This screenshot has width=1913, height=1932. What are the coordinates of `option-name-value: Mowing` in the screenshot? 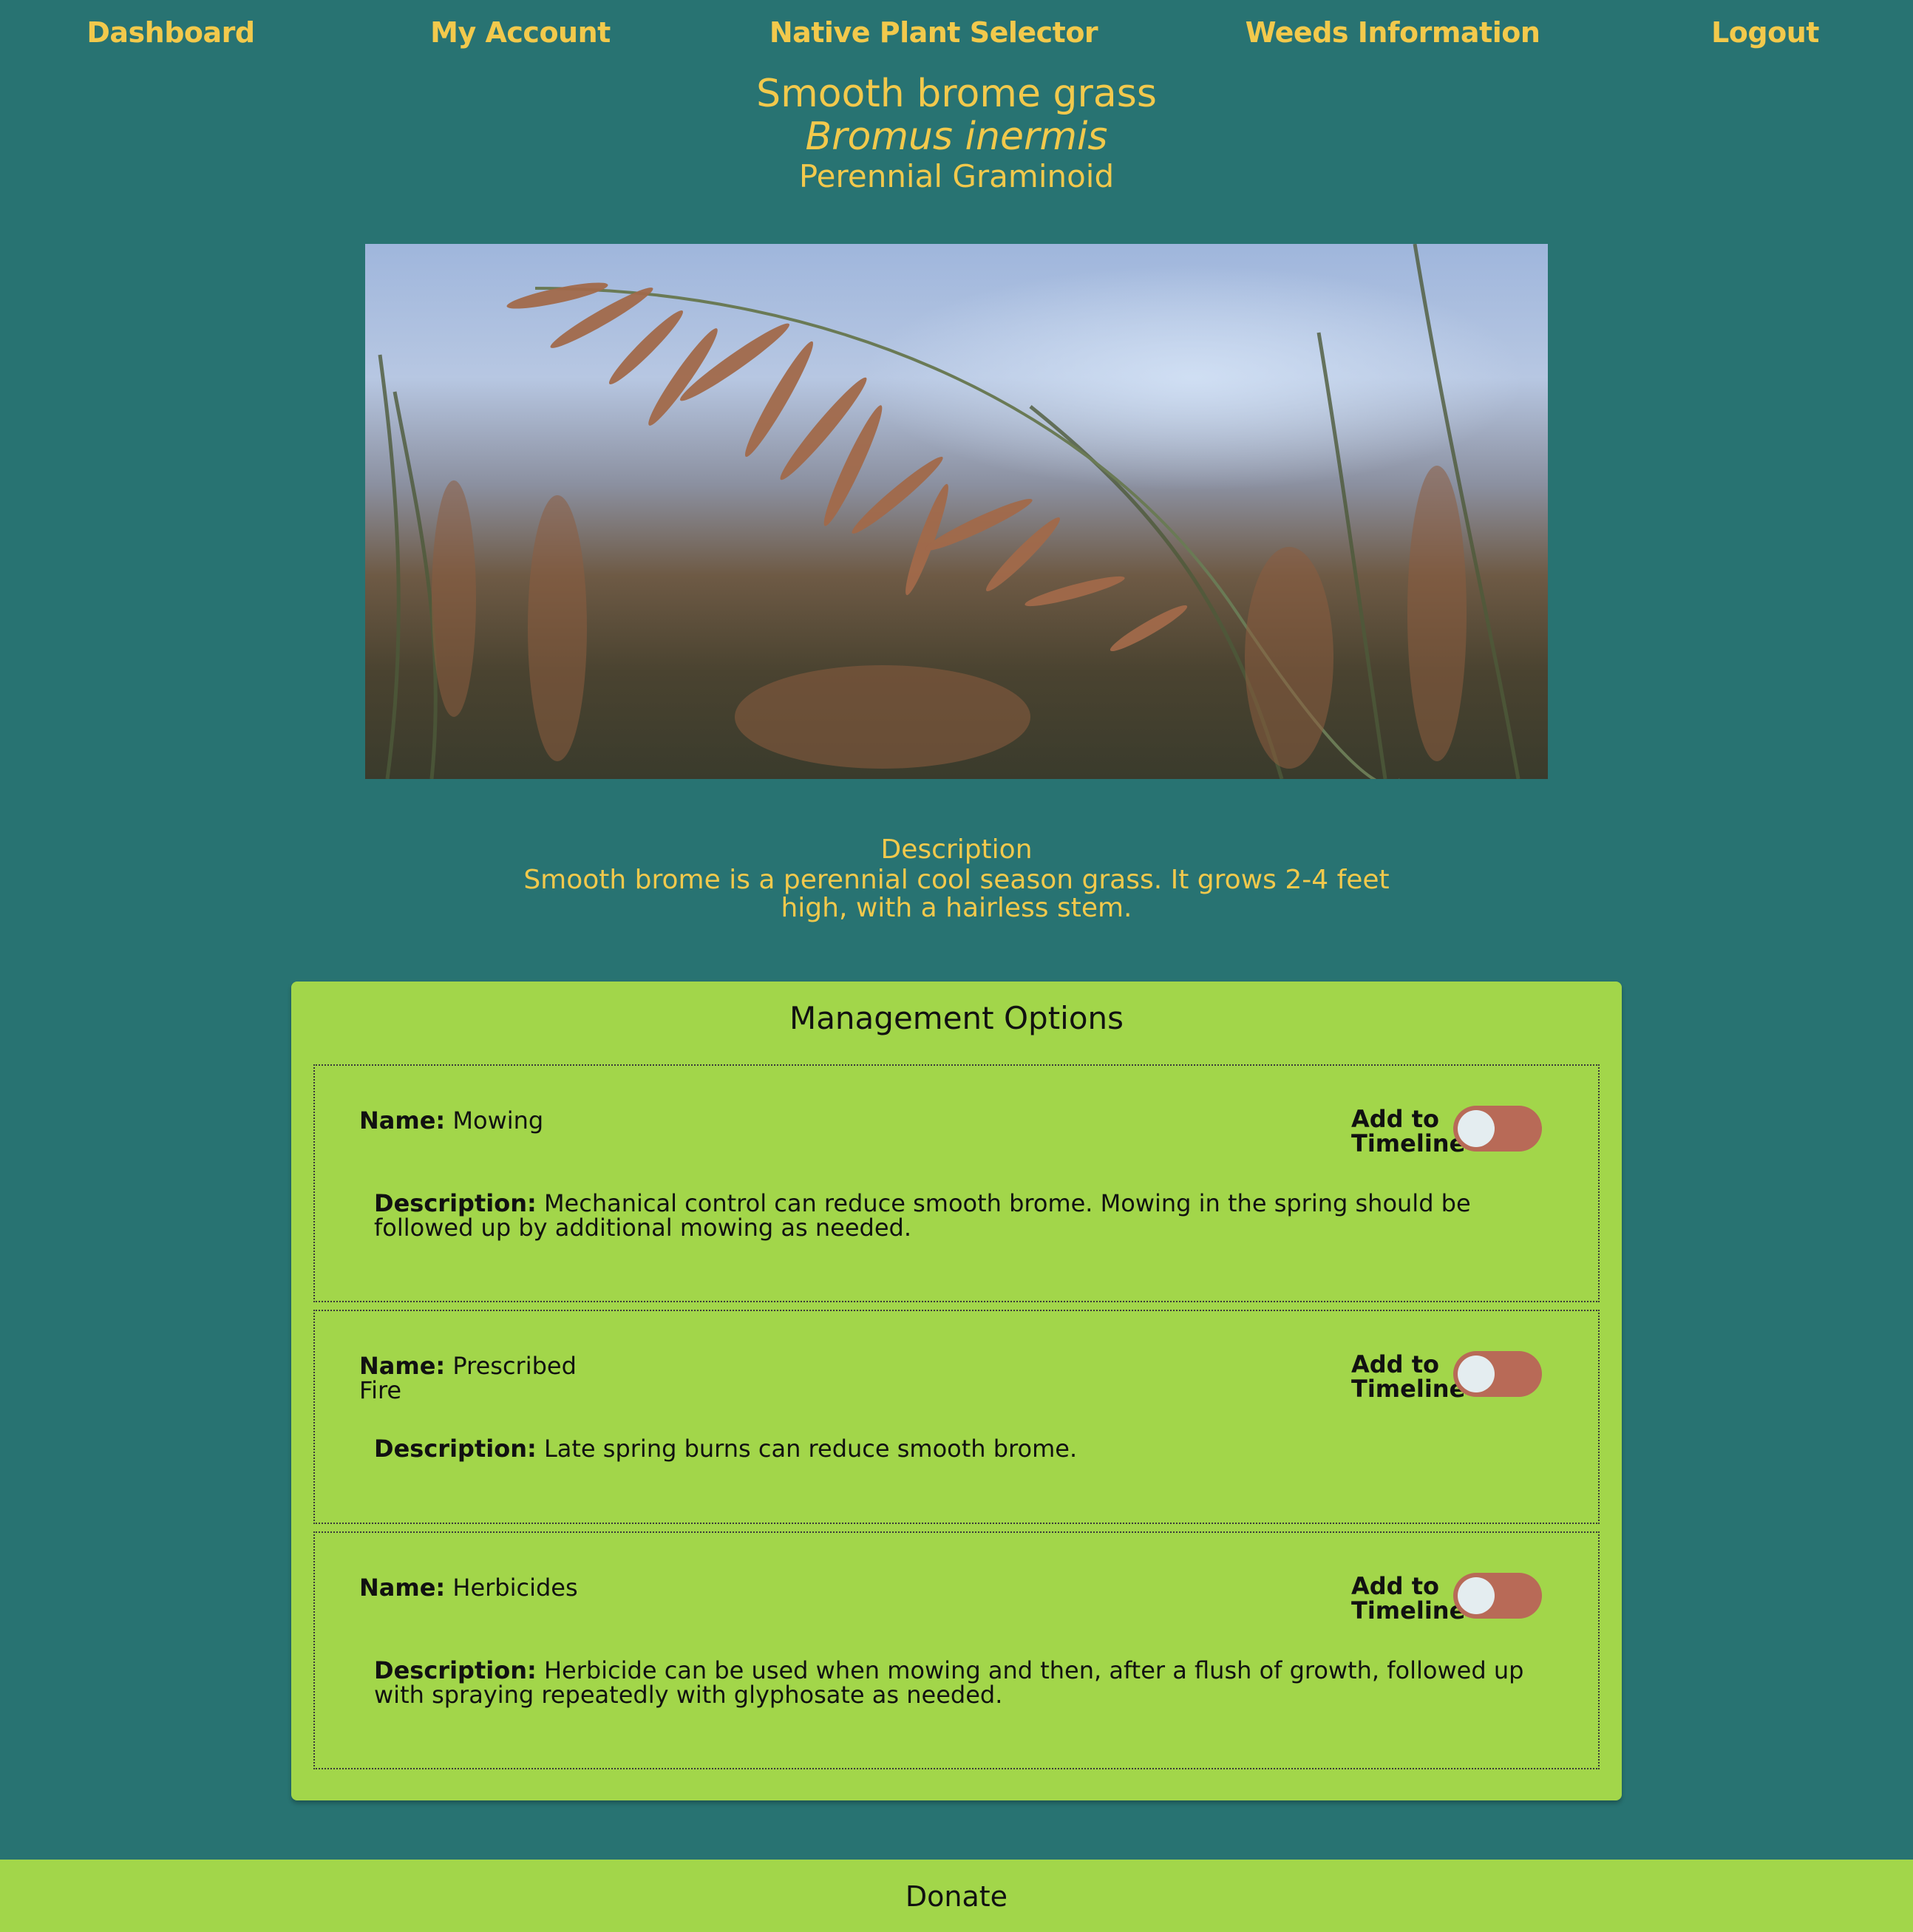 It's located at (498, 1120).